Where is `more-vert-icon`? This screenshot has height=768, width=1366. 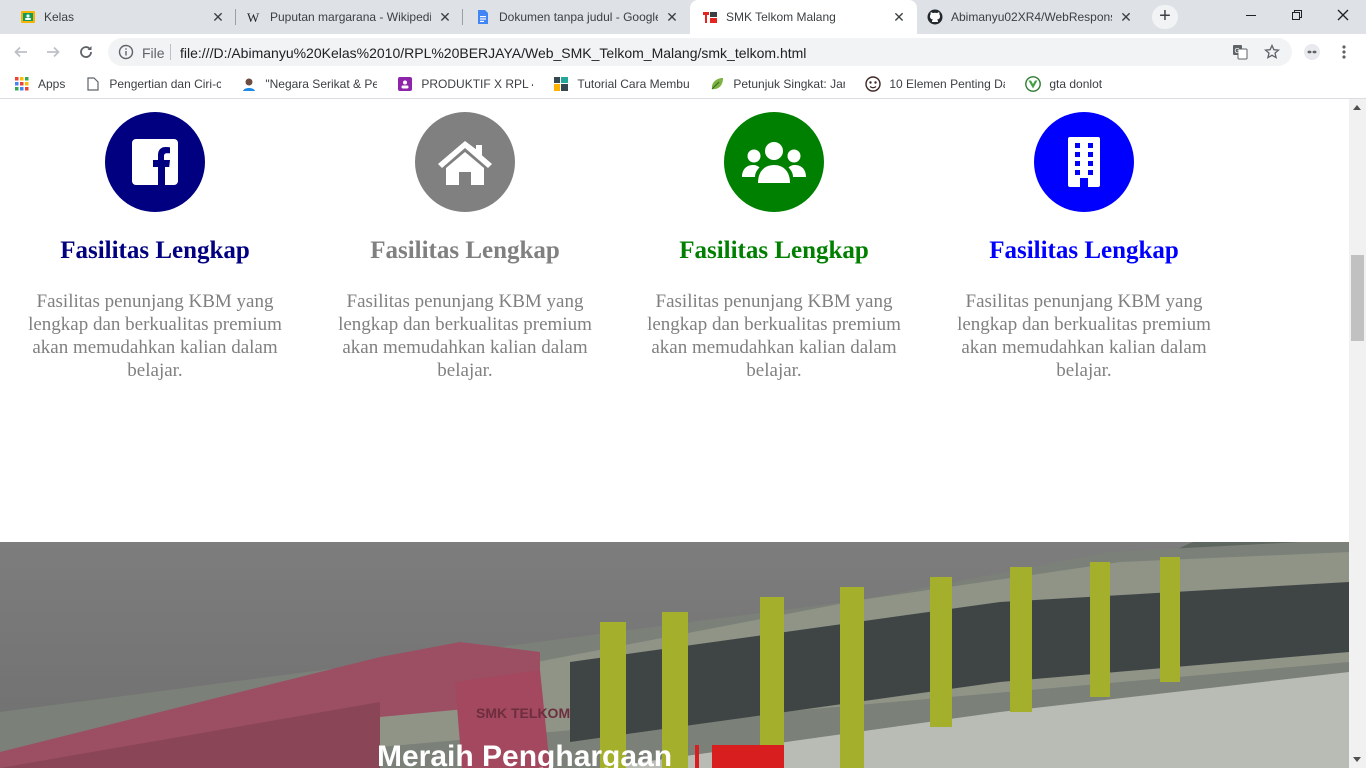 more-vert-icon is located at coordinates (1344, 52).